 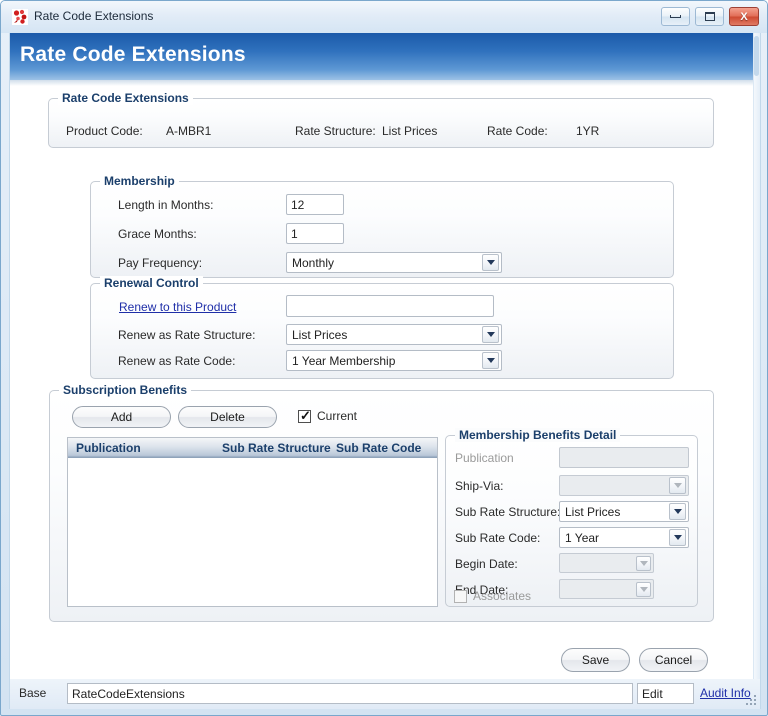 What do you see at coordinates (665, 693) in the screenshot?
I see `status-mode-field: Edit` at bounding box center [665, 693].